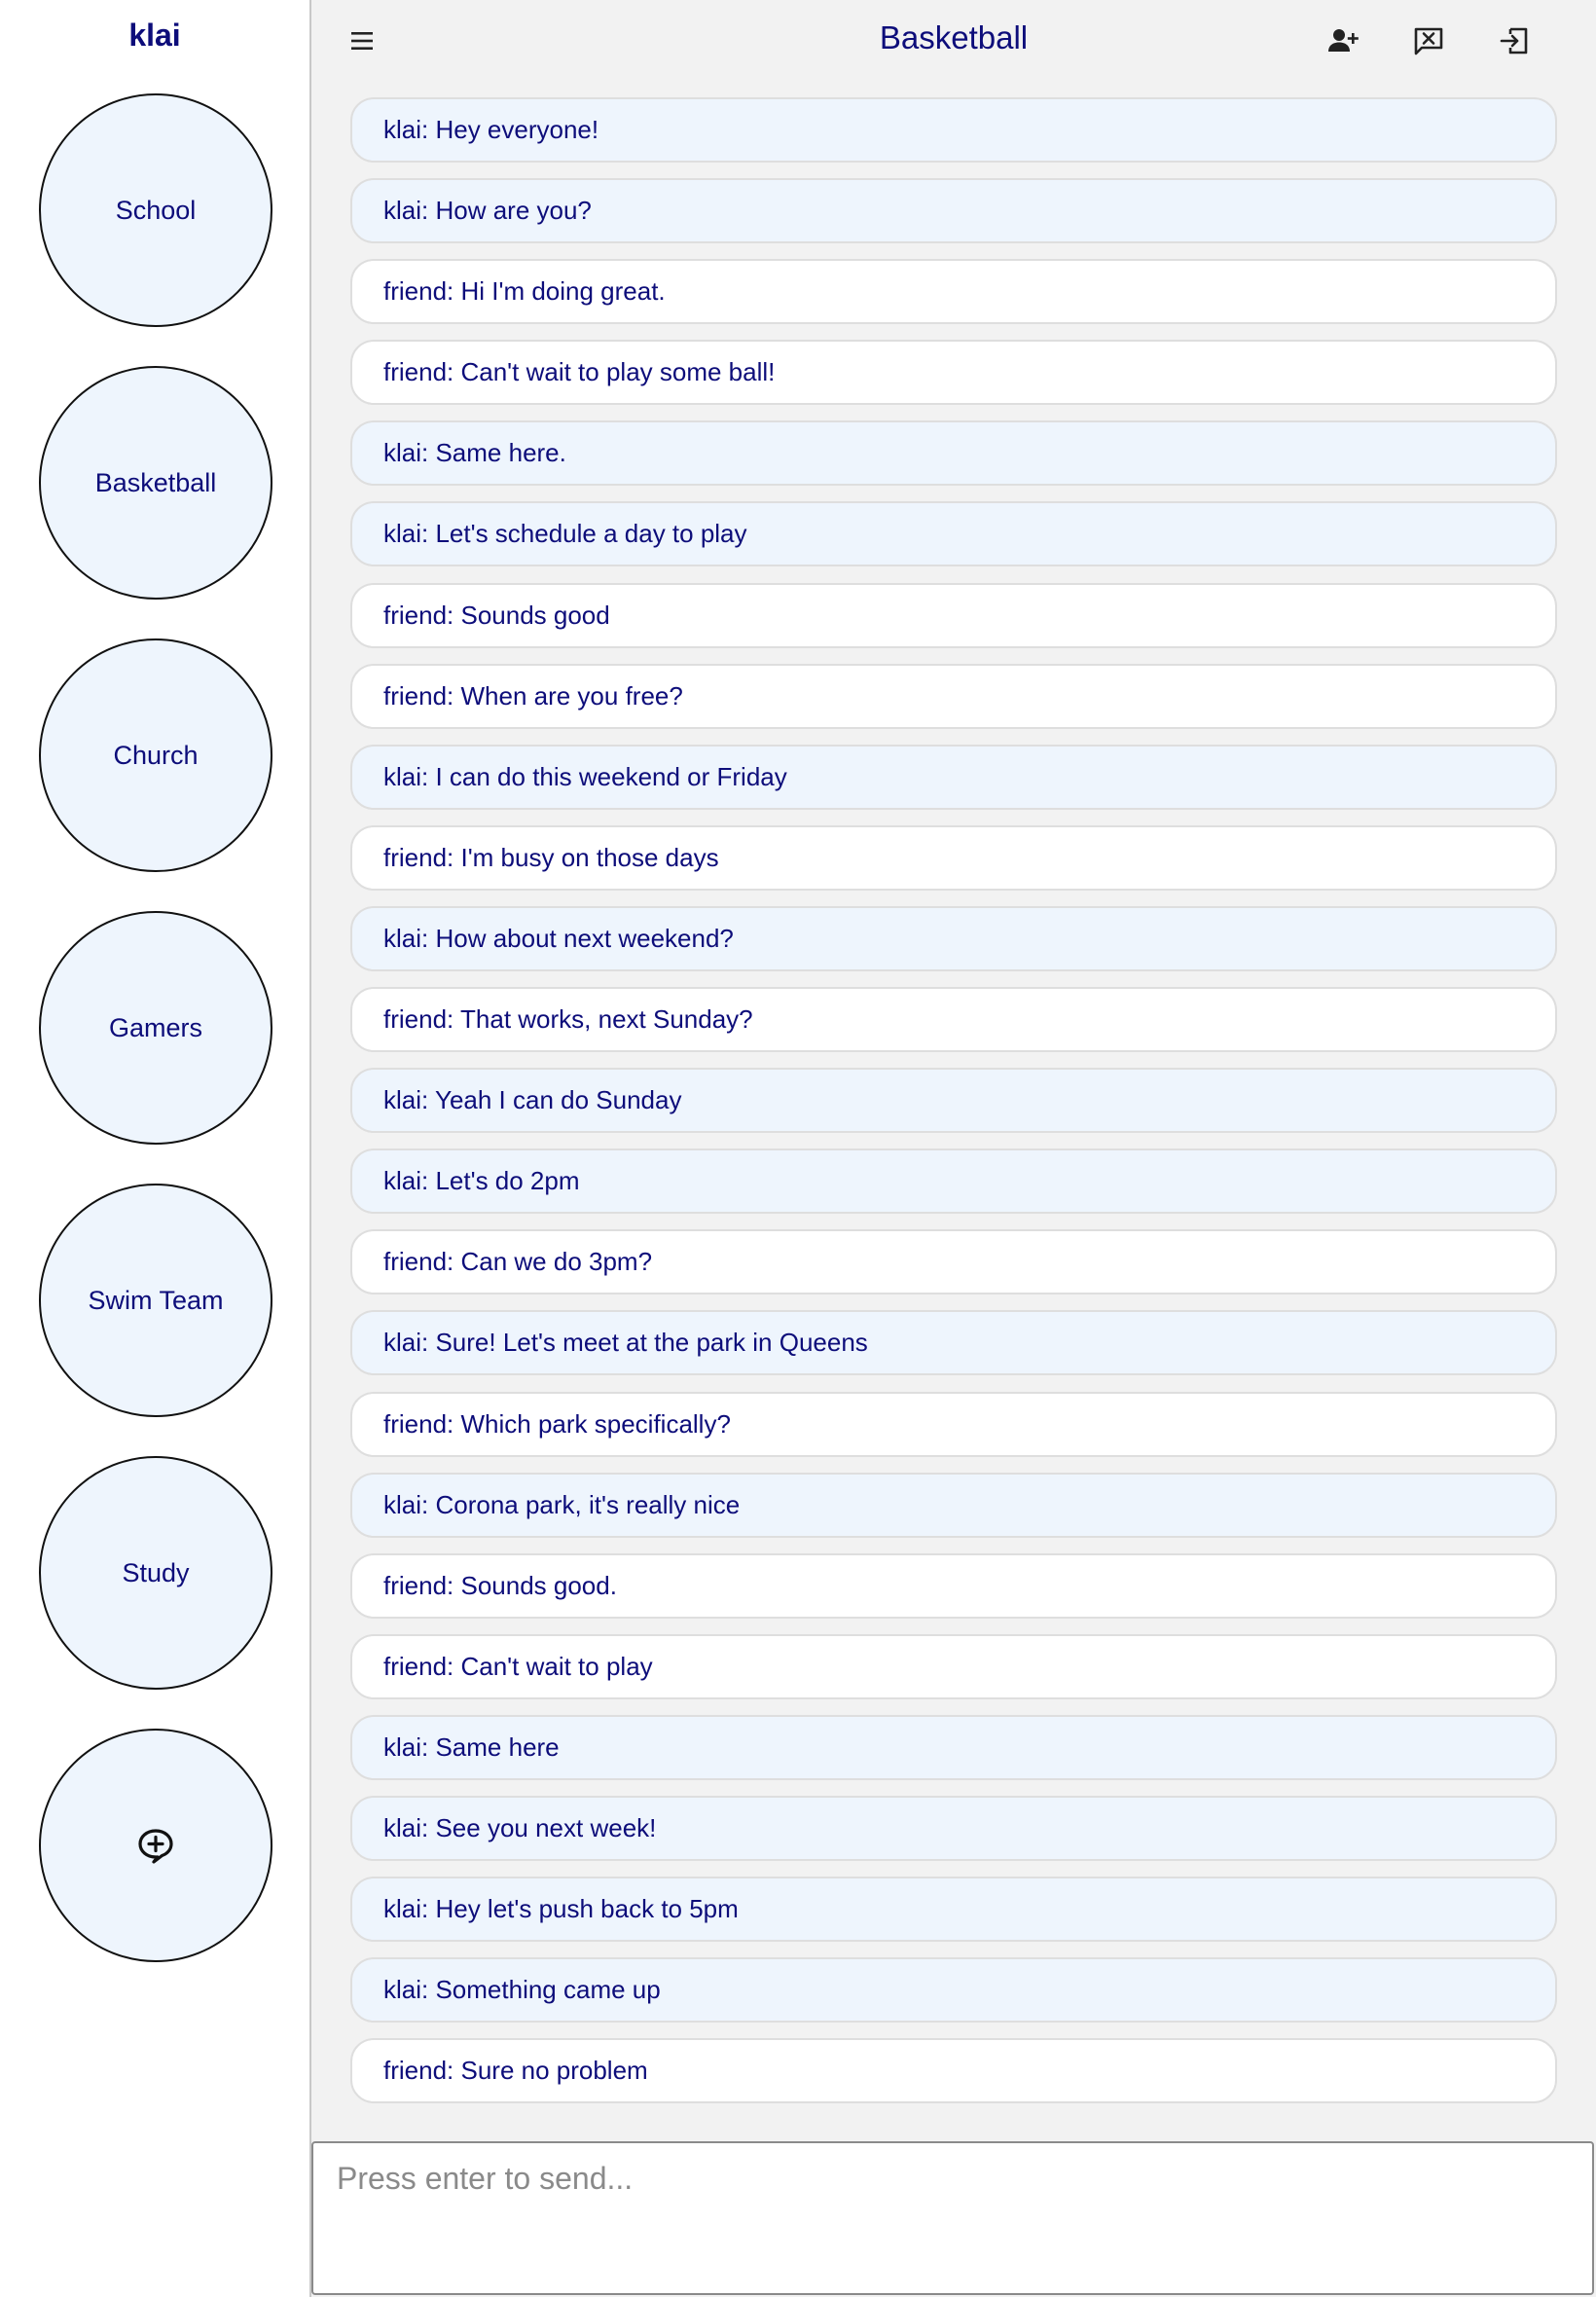 The height and width of the screenshot is (2297, 1596). Describe the element at coordinates (155, 1573) in the screenshot. I see `group-study: Study` at that location.